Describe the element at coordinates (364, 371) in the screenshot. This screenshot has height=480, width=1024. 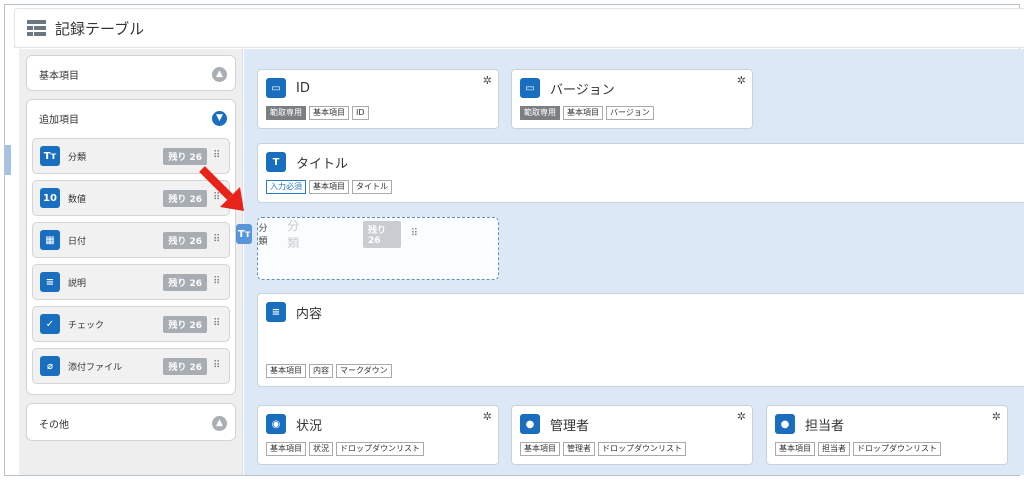
I see `tag-type: マークダウン` at that location.